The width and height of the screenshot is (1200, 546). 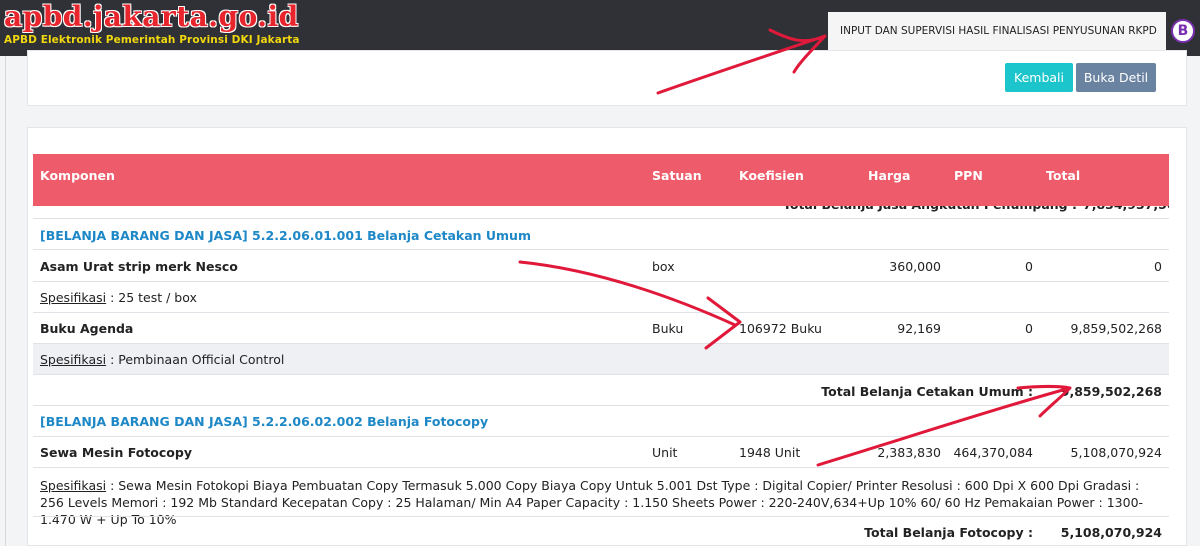 What do you see at coordinates (5, 301) in the screenshot?
I see `left-divider` at bounding box center [5, 301].